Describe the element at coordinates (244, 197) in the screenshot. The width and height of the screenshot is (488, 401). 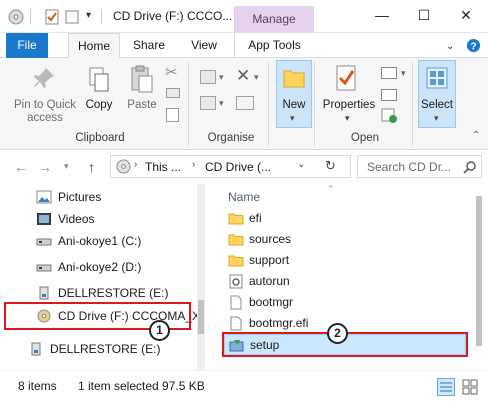
I see `column-header-name: Name` at that location.